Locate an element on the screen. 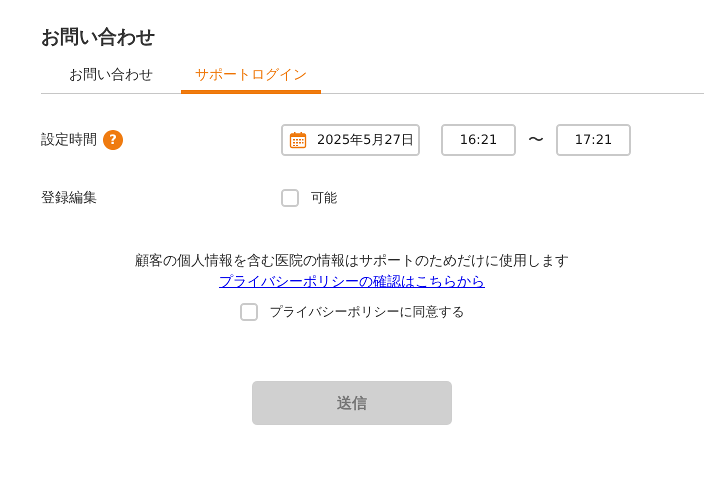  checkbox-label: プライバシーポリシーに同意する is located at coordinates (367, 312).